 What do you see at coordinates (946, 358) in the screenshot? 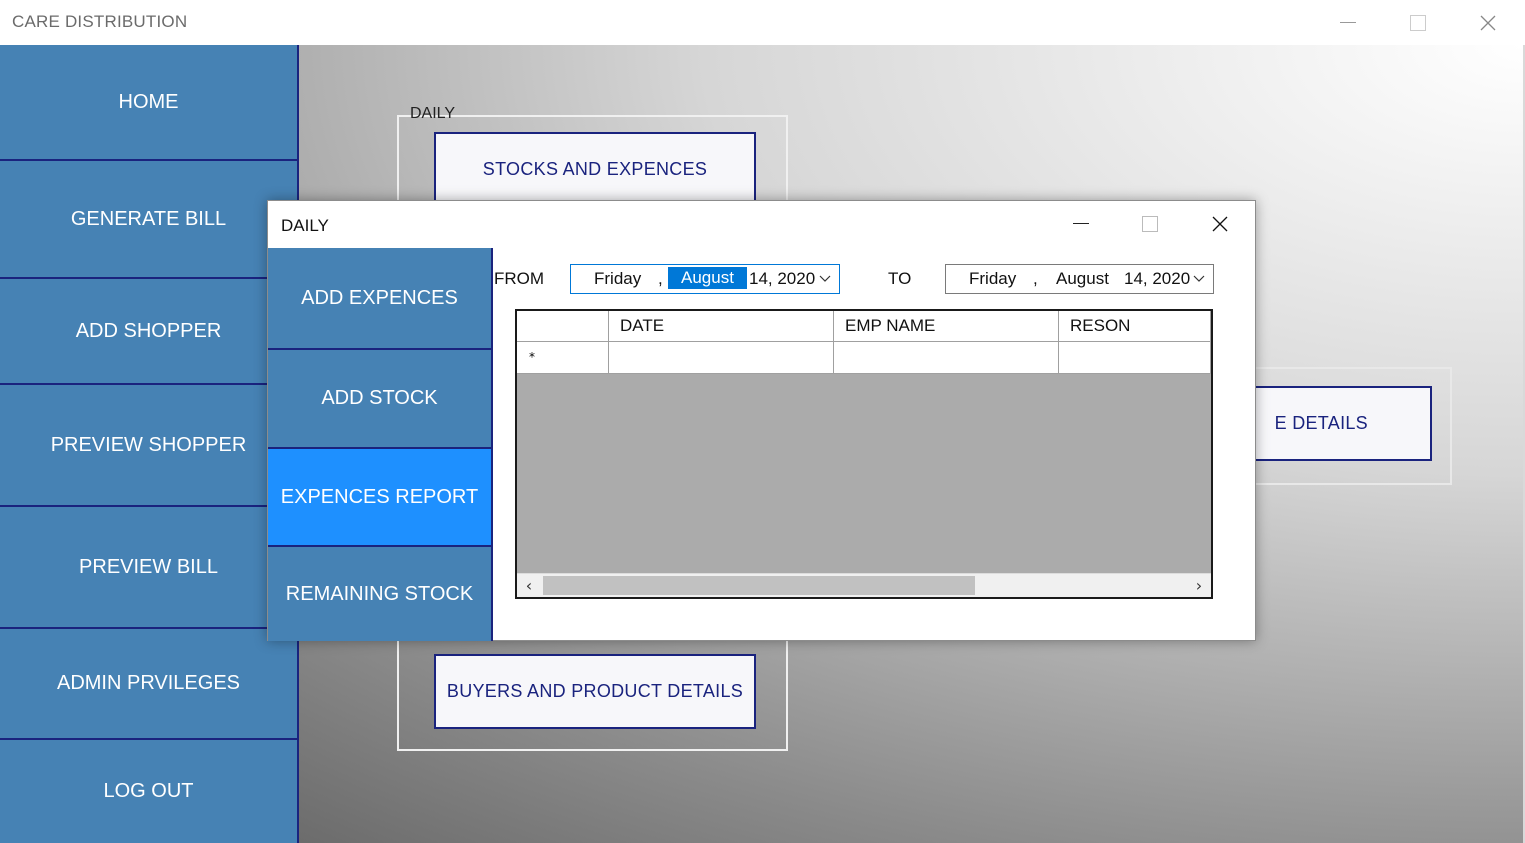
I see `table-cell-emp-name` at bounding box center [946, 358].